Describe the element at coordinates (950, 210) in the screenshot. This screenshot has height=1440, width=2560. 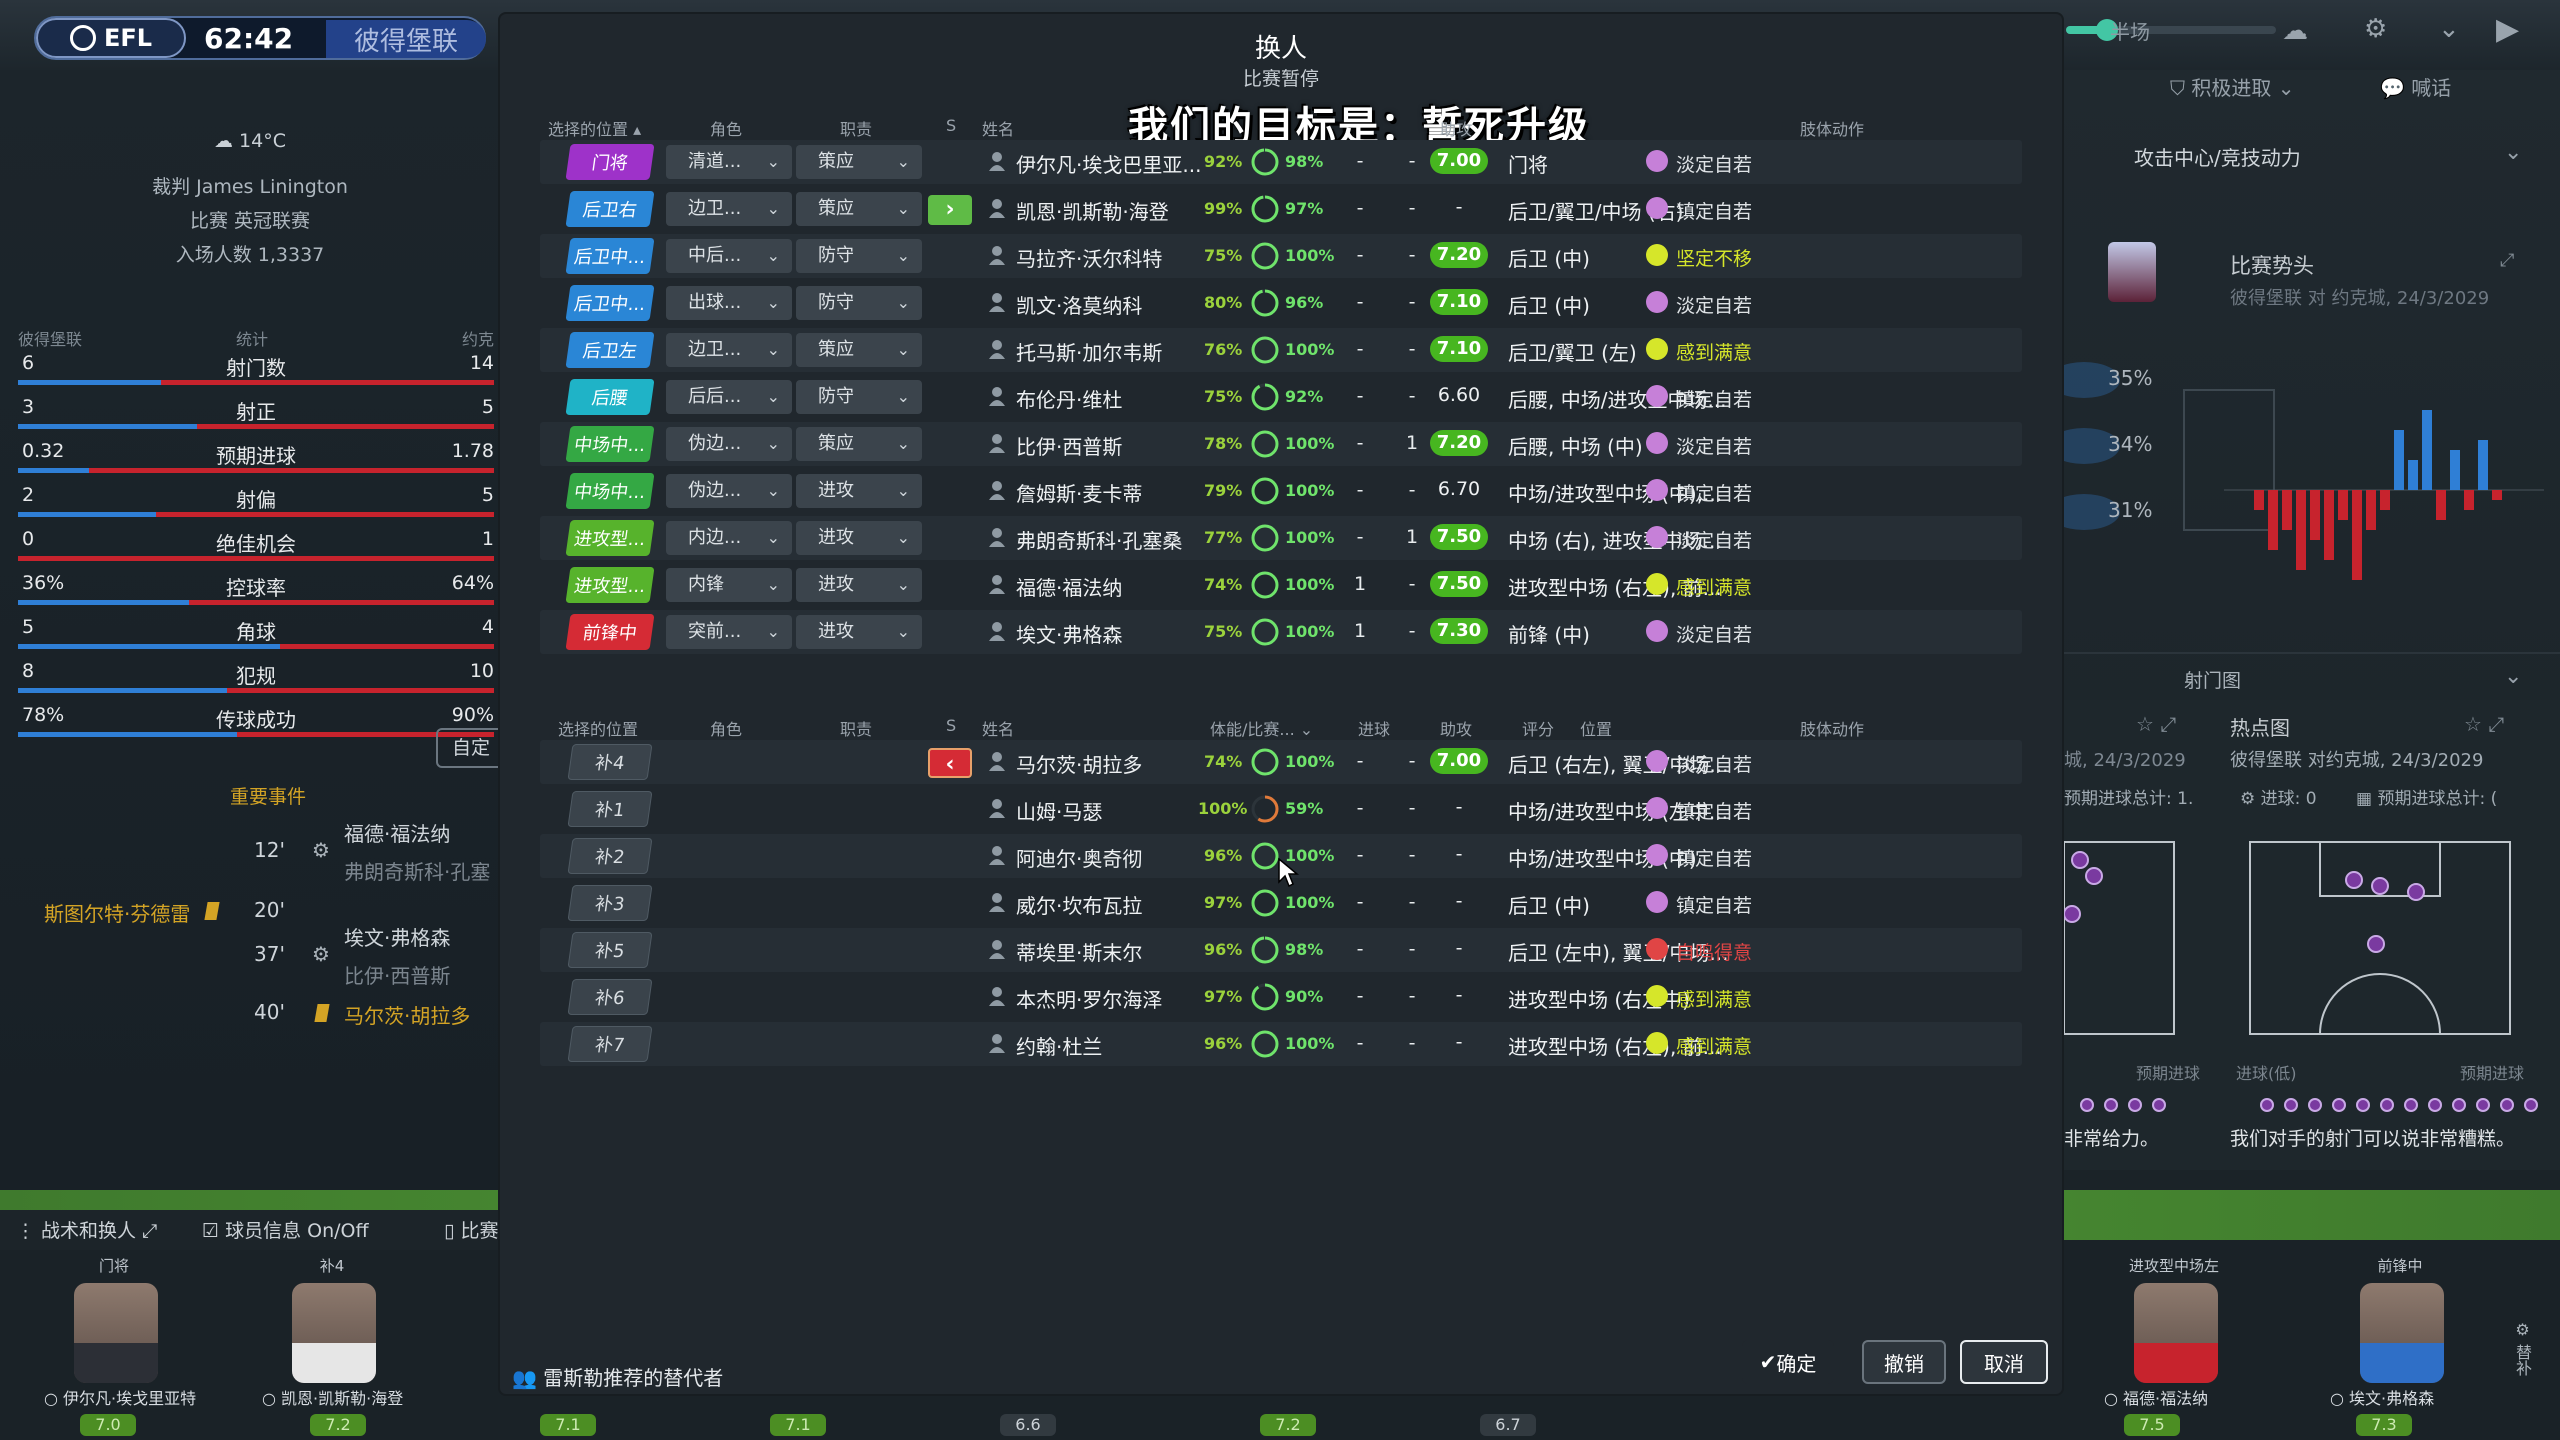
I see `swap-in-icon: ›` at that location.